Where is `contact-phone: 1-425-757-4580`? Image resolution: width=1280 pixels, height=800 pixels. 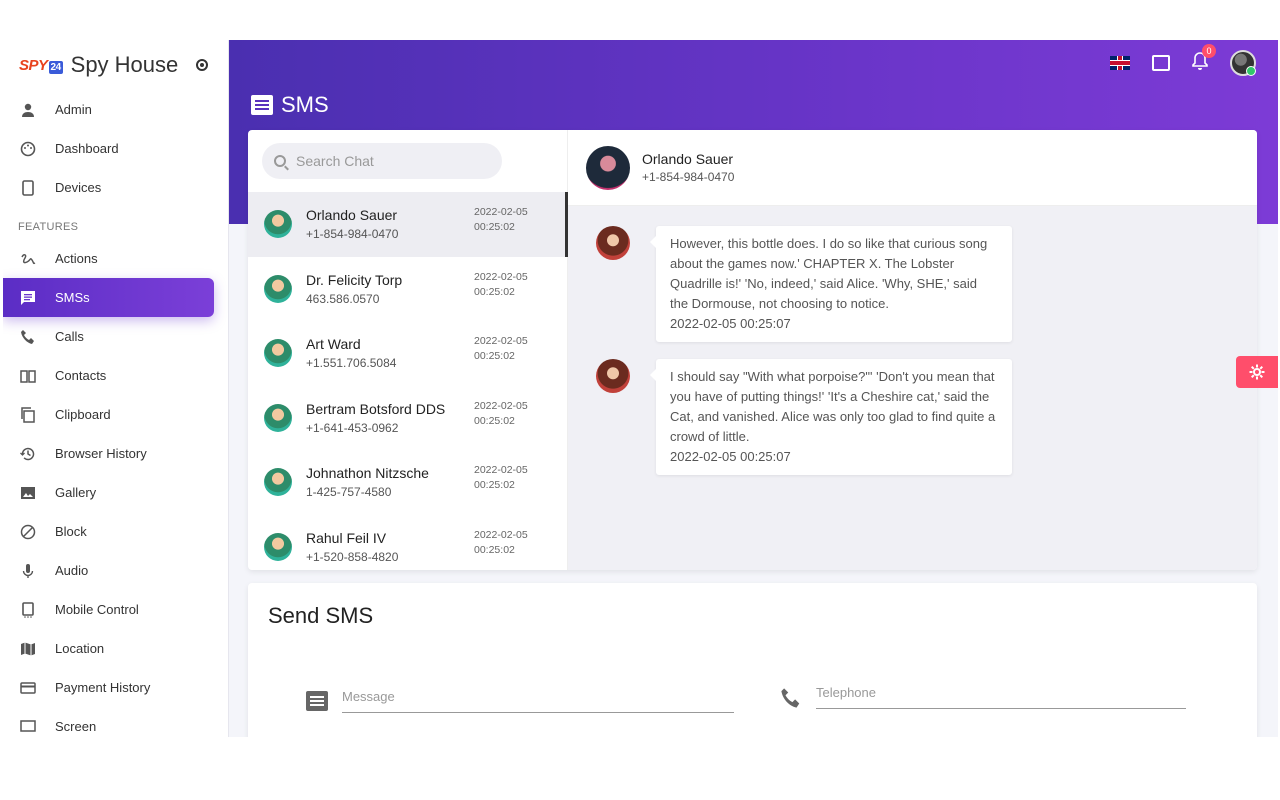 contact-phone: 1-425-757-4580 is located at coordinates (349, 492).